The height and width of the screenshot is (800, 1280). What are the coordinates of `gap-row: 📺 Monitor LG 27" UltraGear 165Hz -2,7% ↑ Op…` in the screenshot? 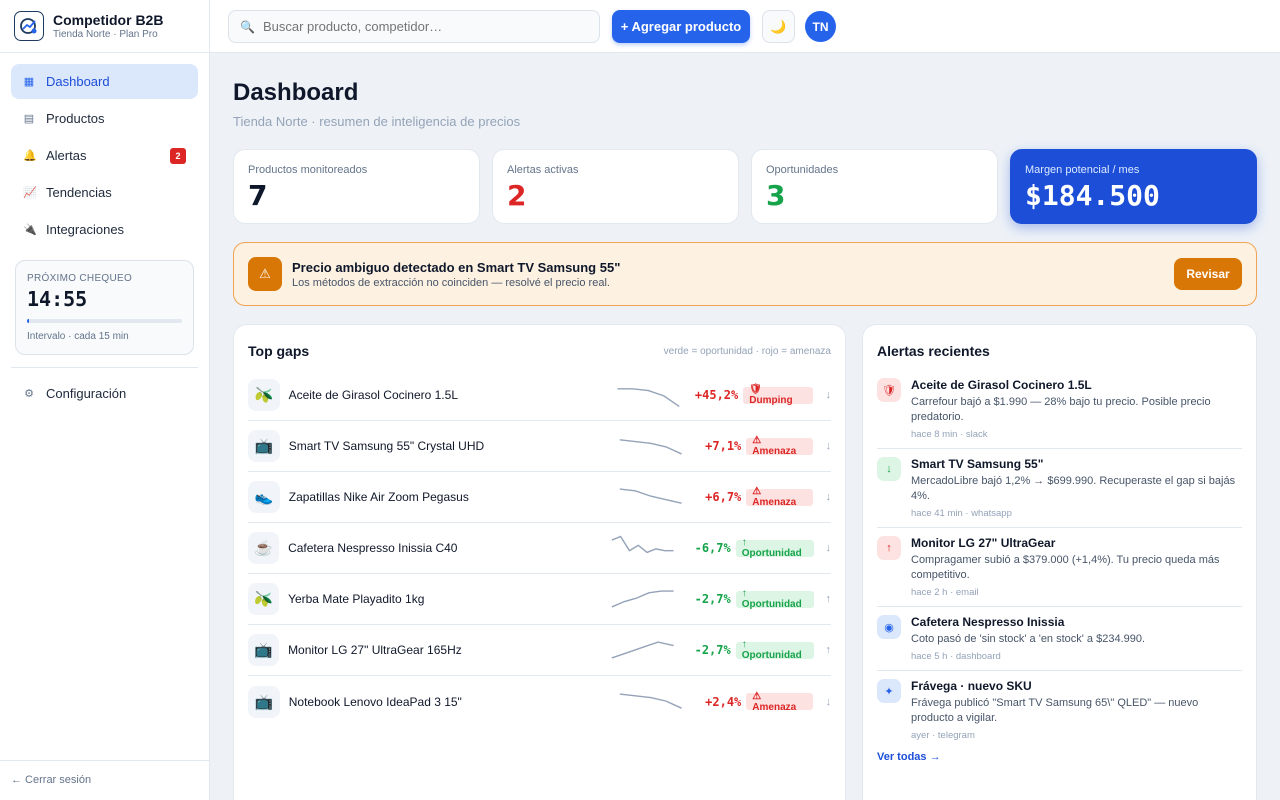 It's located at (539, 650).